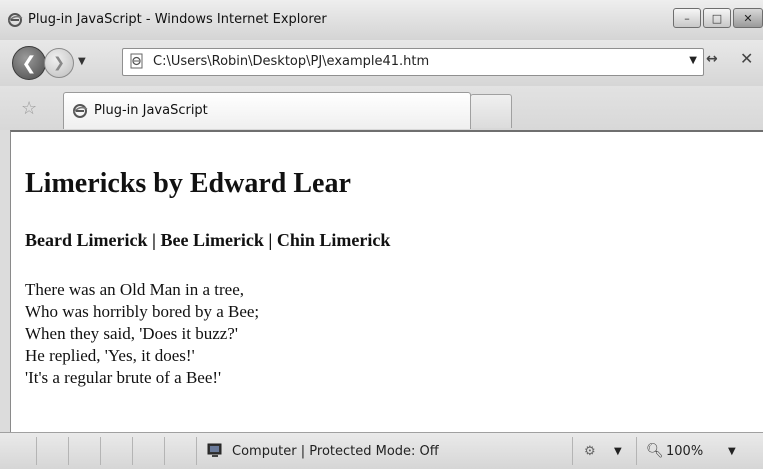 This screenshot has width=763, height=469. I want to click on zoom-magnifier-icon: 🔍︎, so click(655, 451).